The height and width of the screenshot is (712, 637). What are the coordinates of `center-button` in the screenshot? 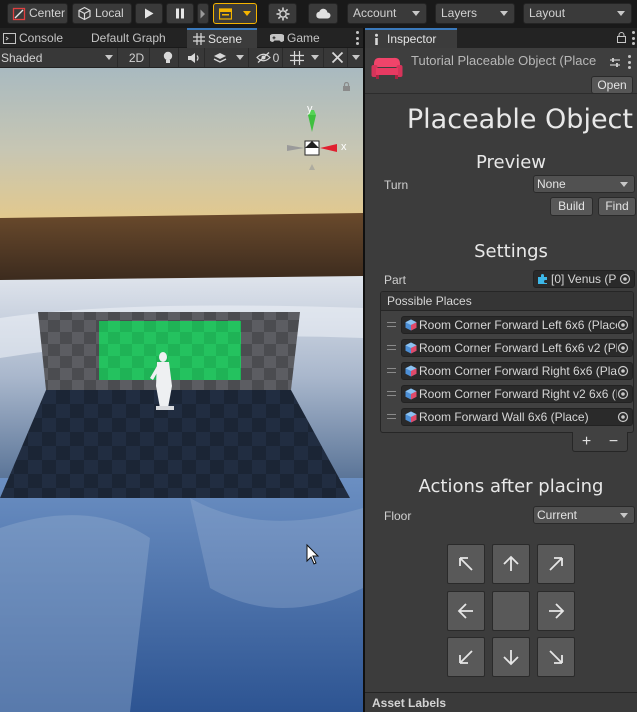 It's located at (511, 611).